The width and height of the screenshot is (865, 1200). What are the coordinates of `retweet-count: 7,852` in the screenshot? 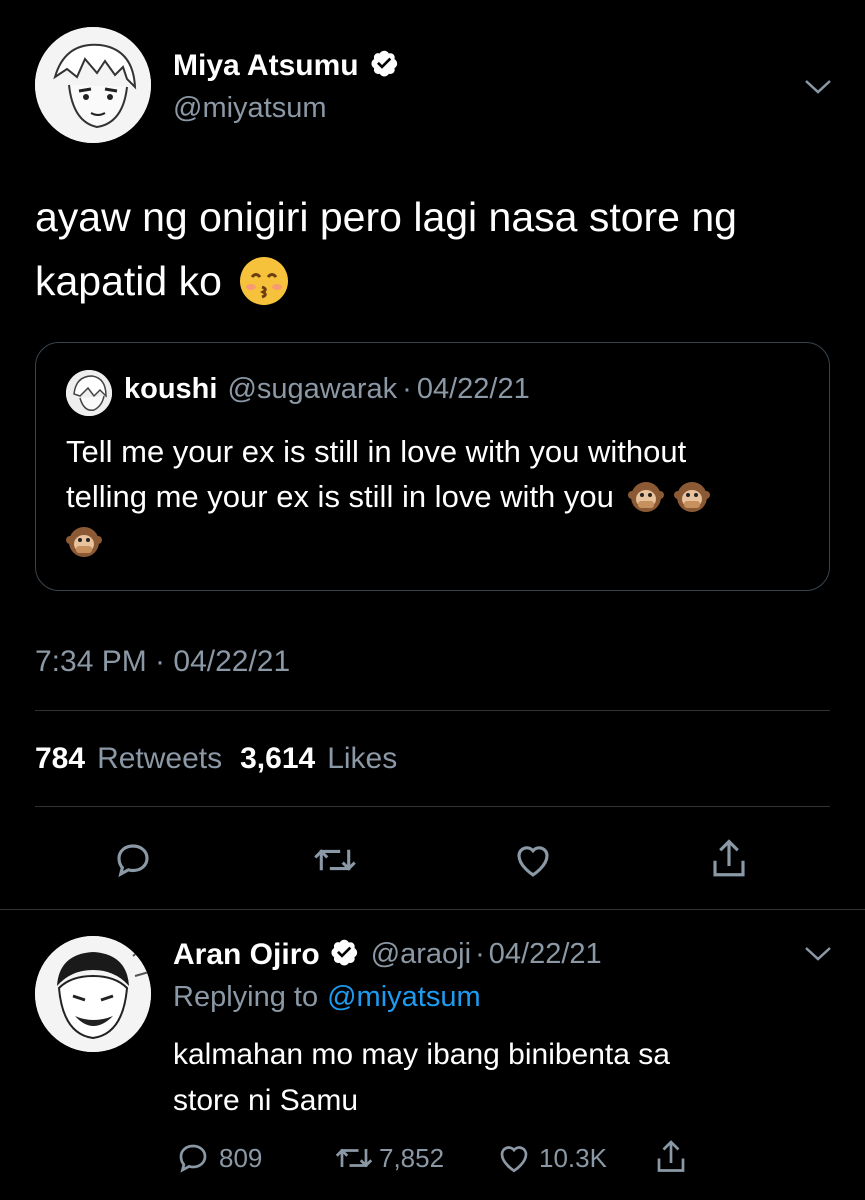 It's located at (412, 1157).